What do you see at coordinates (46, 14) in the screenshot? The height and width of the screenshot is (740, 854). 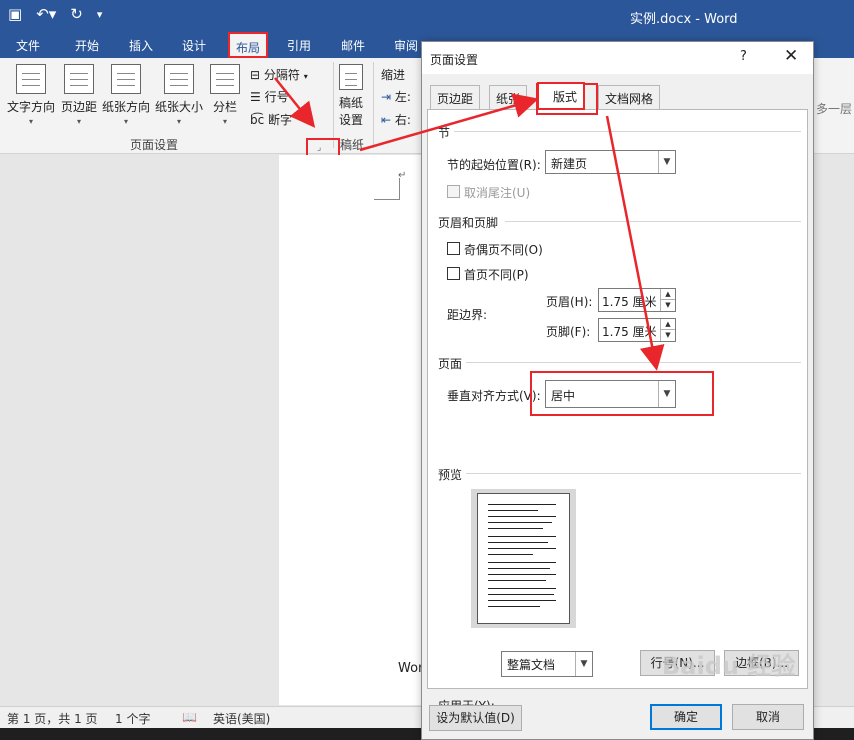 I see `undo-icon: ↶▾` at bounding box center [46, 14].